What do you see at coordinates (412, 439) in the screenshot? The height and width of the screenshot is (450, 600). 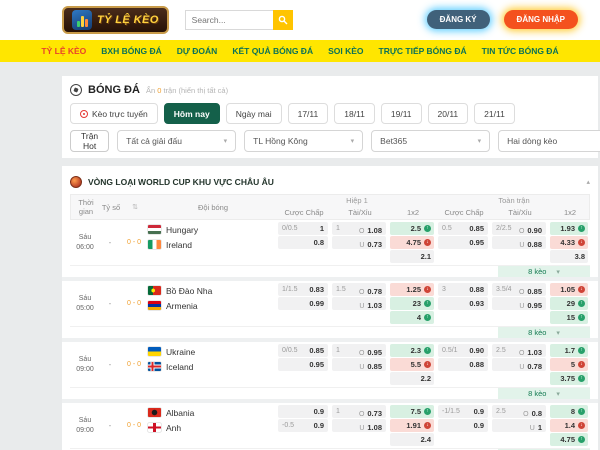 I see `1x2-odds-cell: 2.4` at bounding box center [412, 439].